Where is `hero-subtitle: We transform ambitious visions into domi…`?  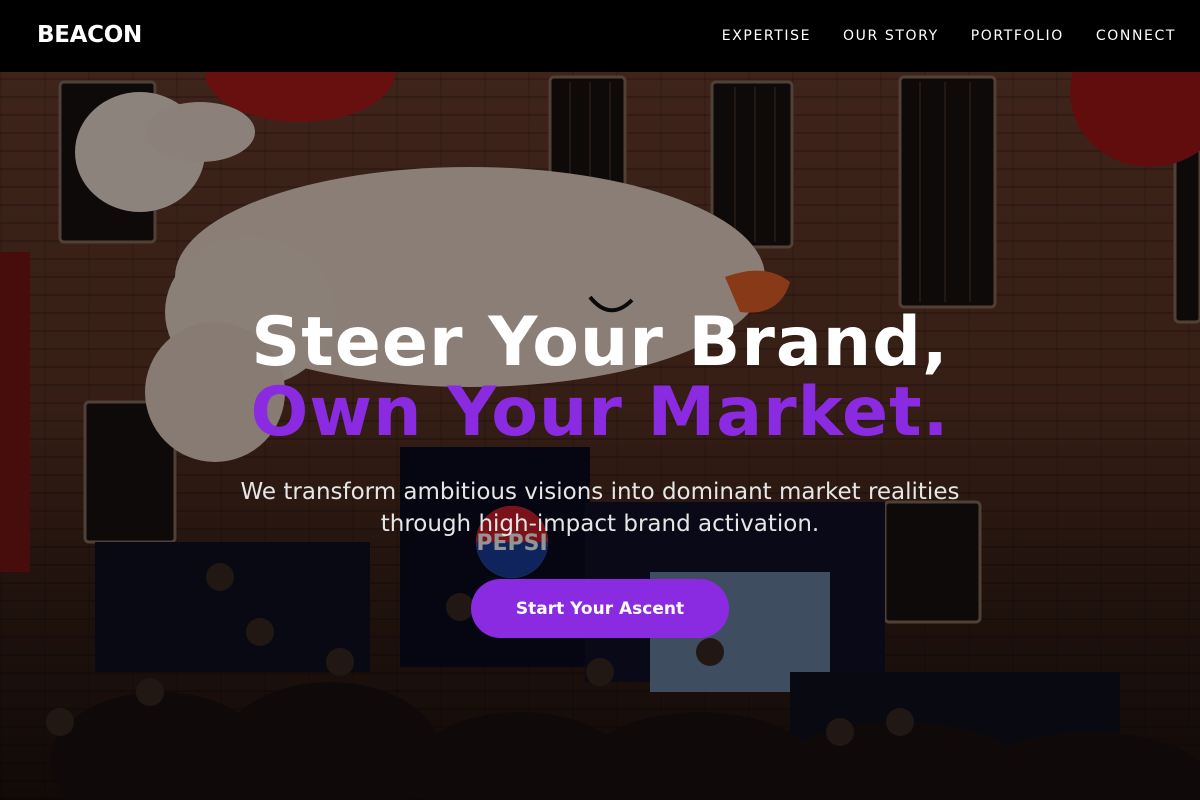 hero-subtitle: We transform ambitious visions into domi… is located at coordinates (600, 508).